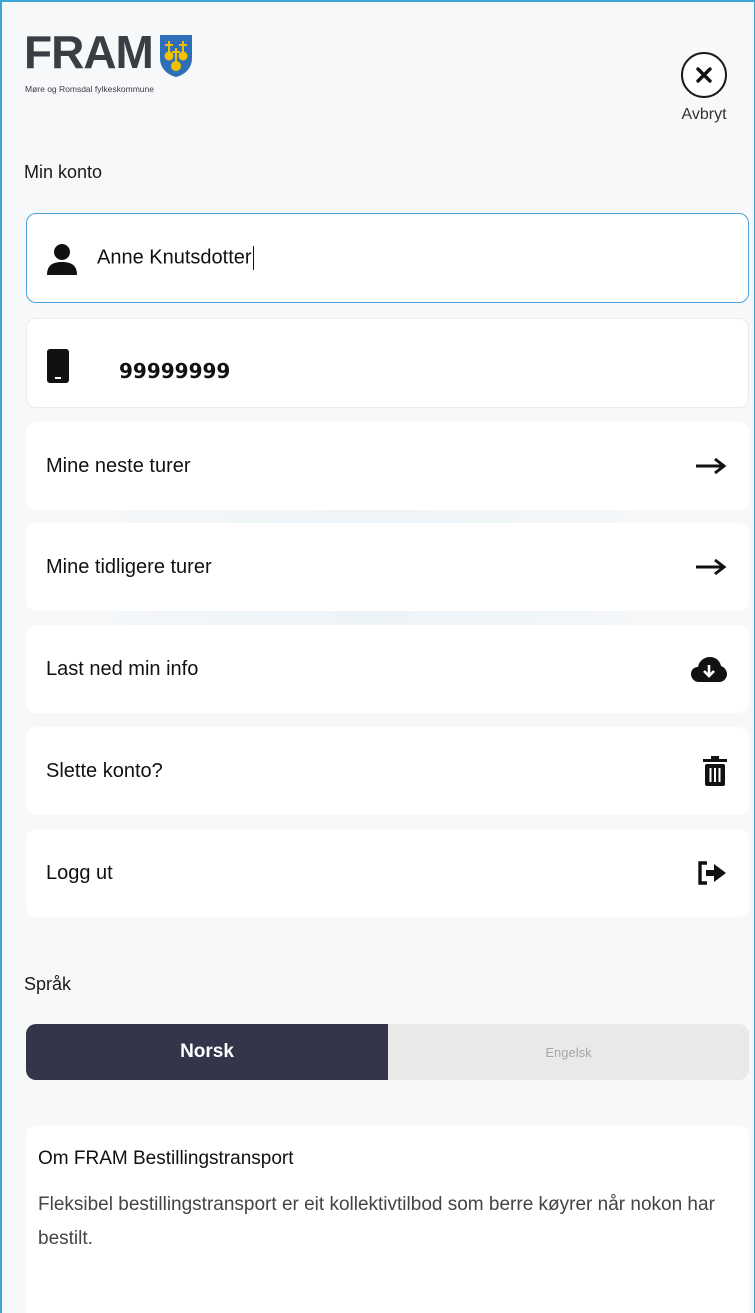 Image resolution: width=755 pixels, height=1313 pixels. I want to click on name-input: Anne Knutsdotter, so click(176, 258).